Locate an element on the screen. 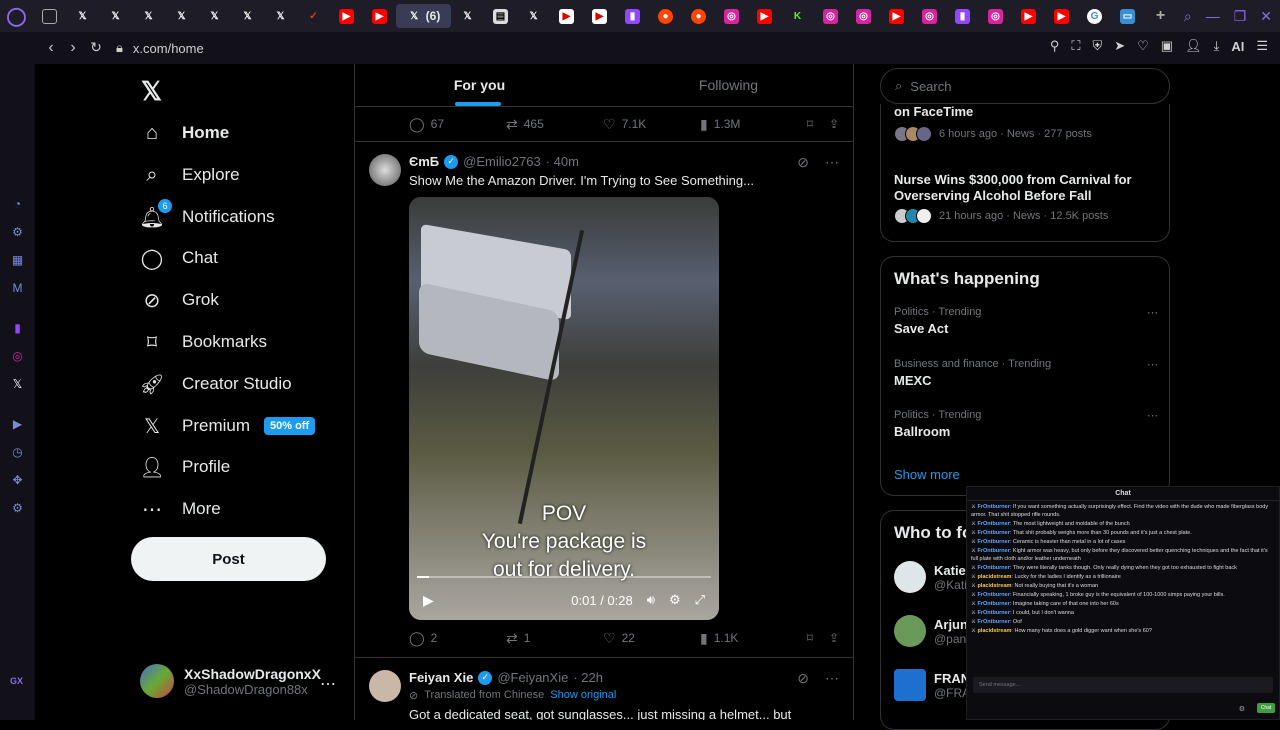 The image size is (1280, 730). nav-grok: ⊘ Grok is located at coordinates (179, 300).